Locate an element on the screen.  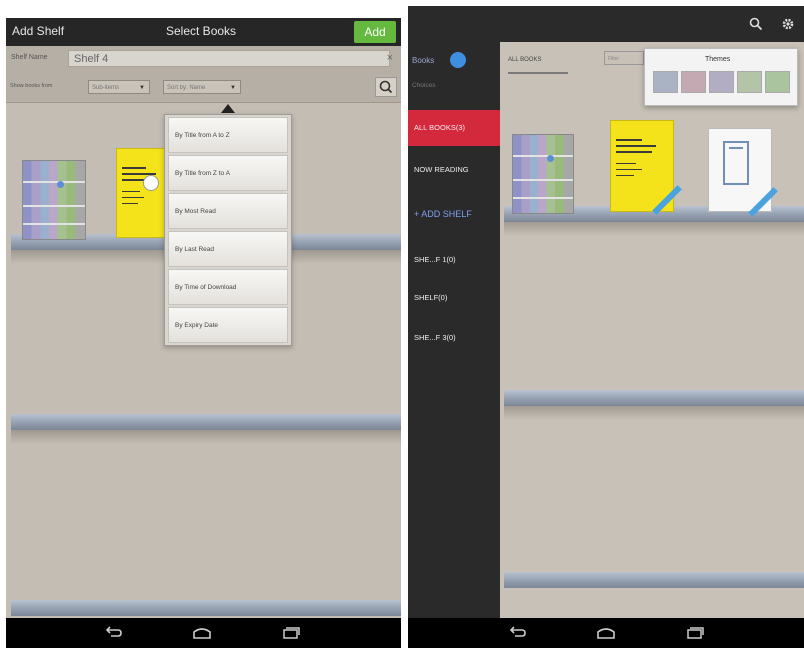
selection-indicator is located at coordinates (151, 183).